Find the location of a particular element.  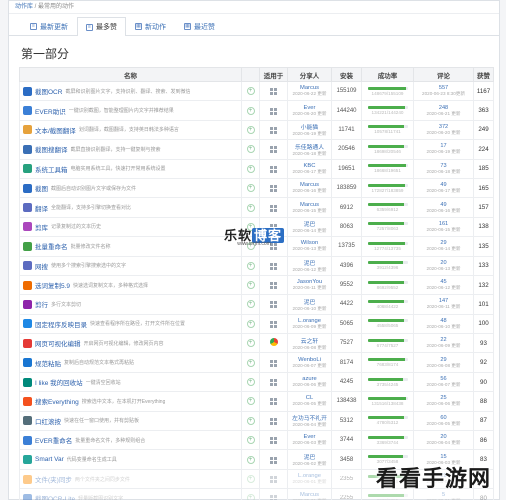

action-title-link: 固定程序反映目录 is located at coordinates (61, 324).